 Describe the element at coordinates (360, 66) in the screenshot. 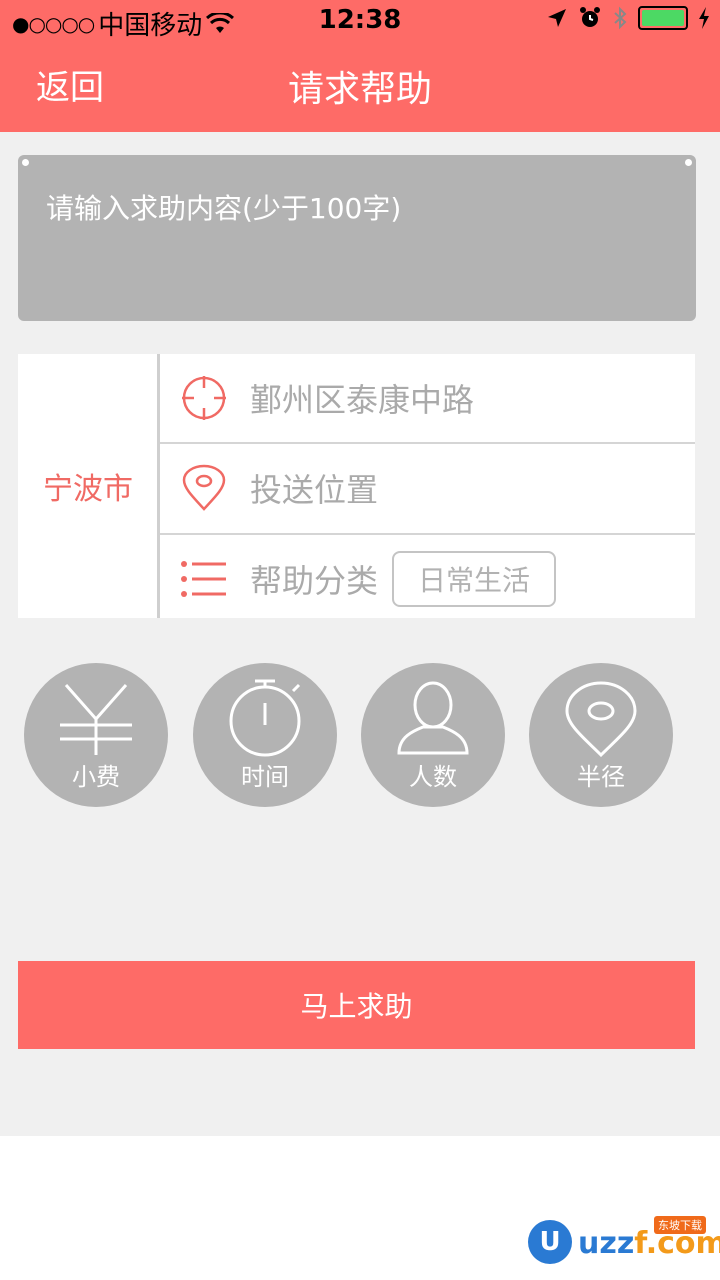

I see `header-bar: ●○○○○ 中国移动 12:38 返回 请求帮助` at that location.